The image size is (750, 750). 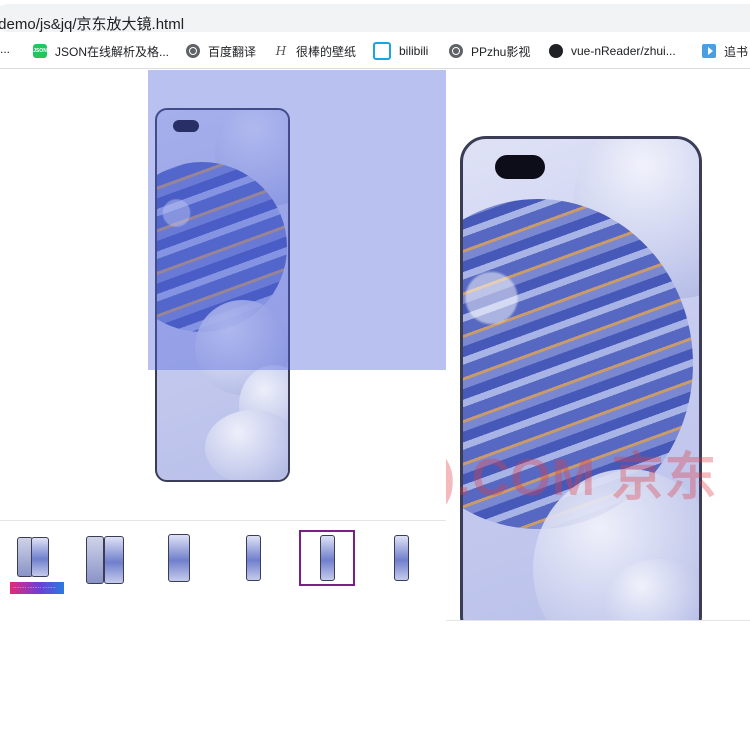 I want to click on thumbnail-item-active, so click(x=327, y=558).